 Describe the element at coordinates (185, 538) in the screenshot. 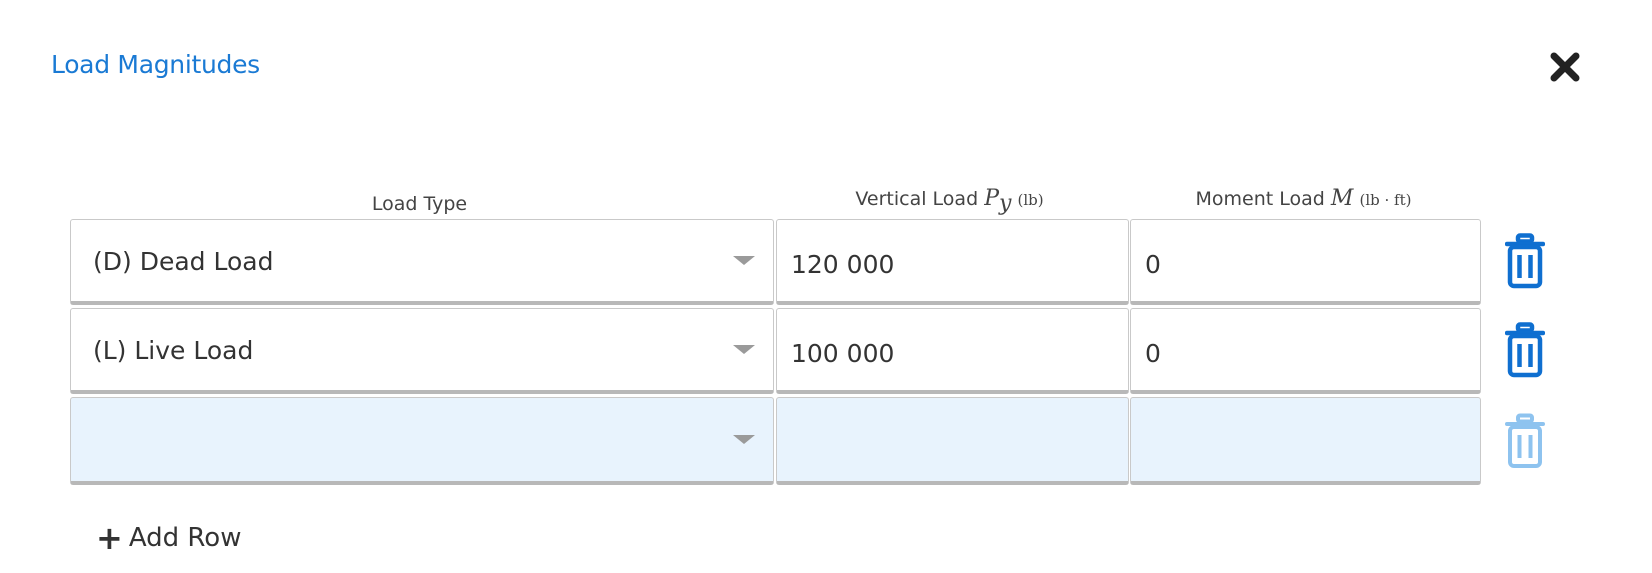

I see `add-row-label: Add Row` at that location.